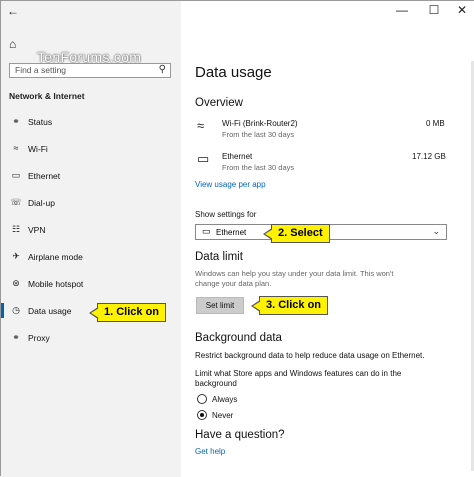  I want to click on get-help-link: Get help, so click(210, 451).